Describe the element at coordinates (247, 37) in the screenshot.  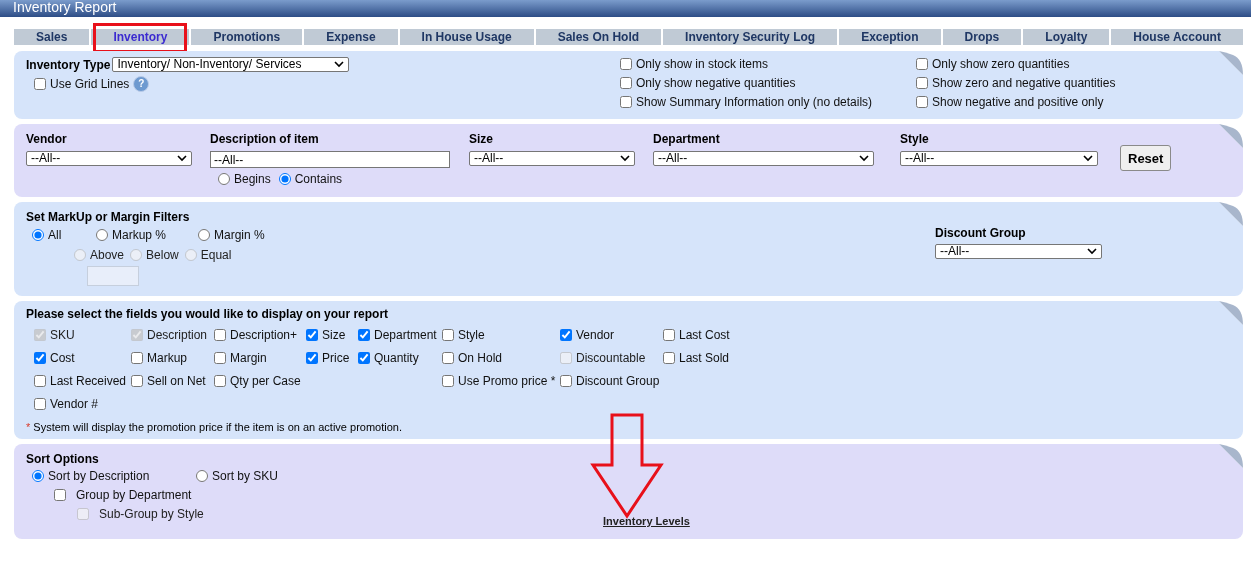
I see `tab: Promotions` at that location.